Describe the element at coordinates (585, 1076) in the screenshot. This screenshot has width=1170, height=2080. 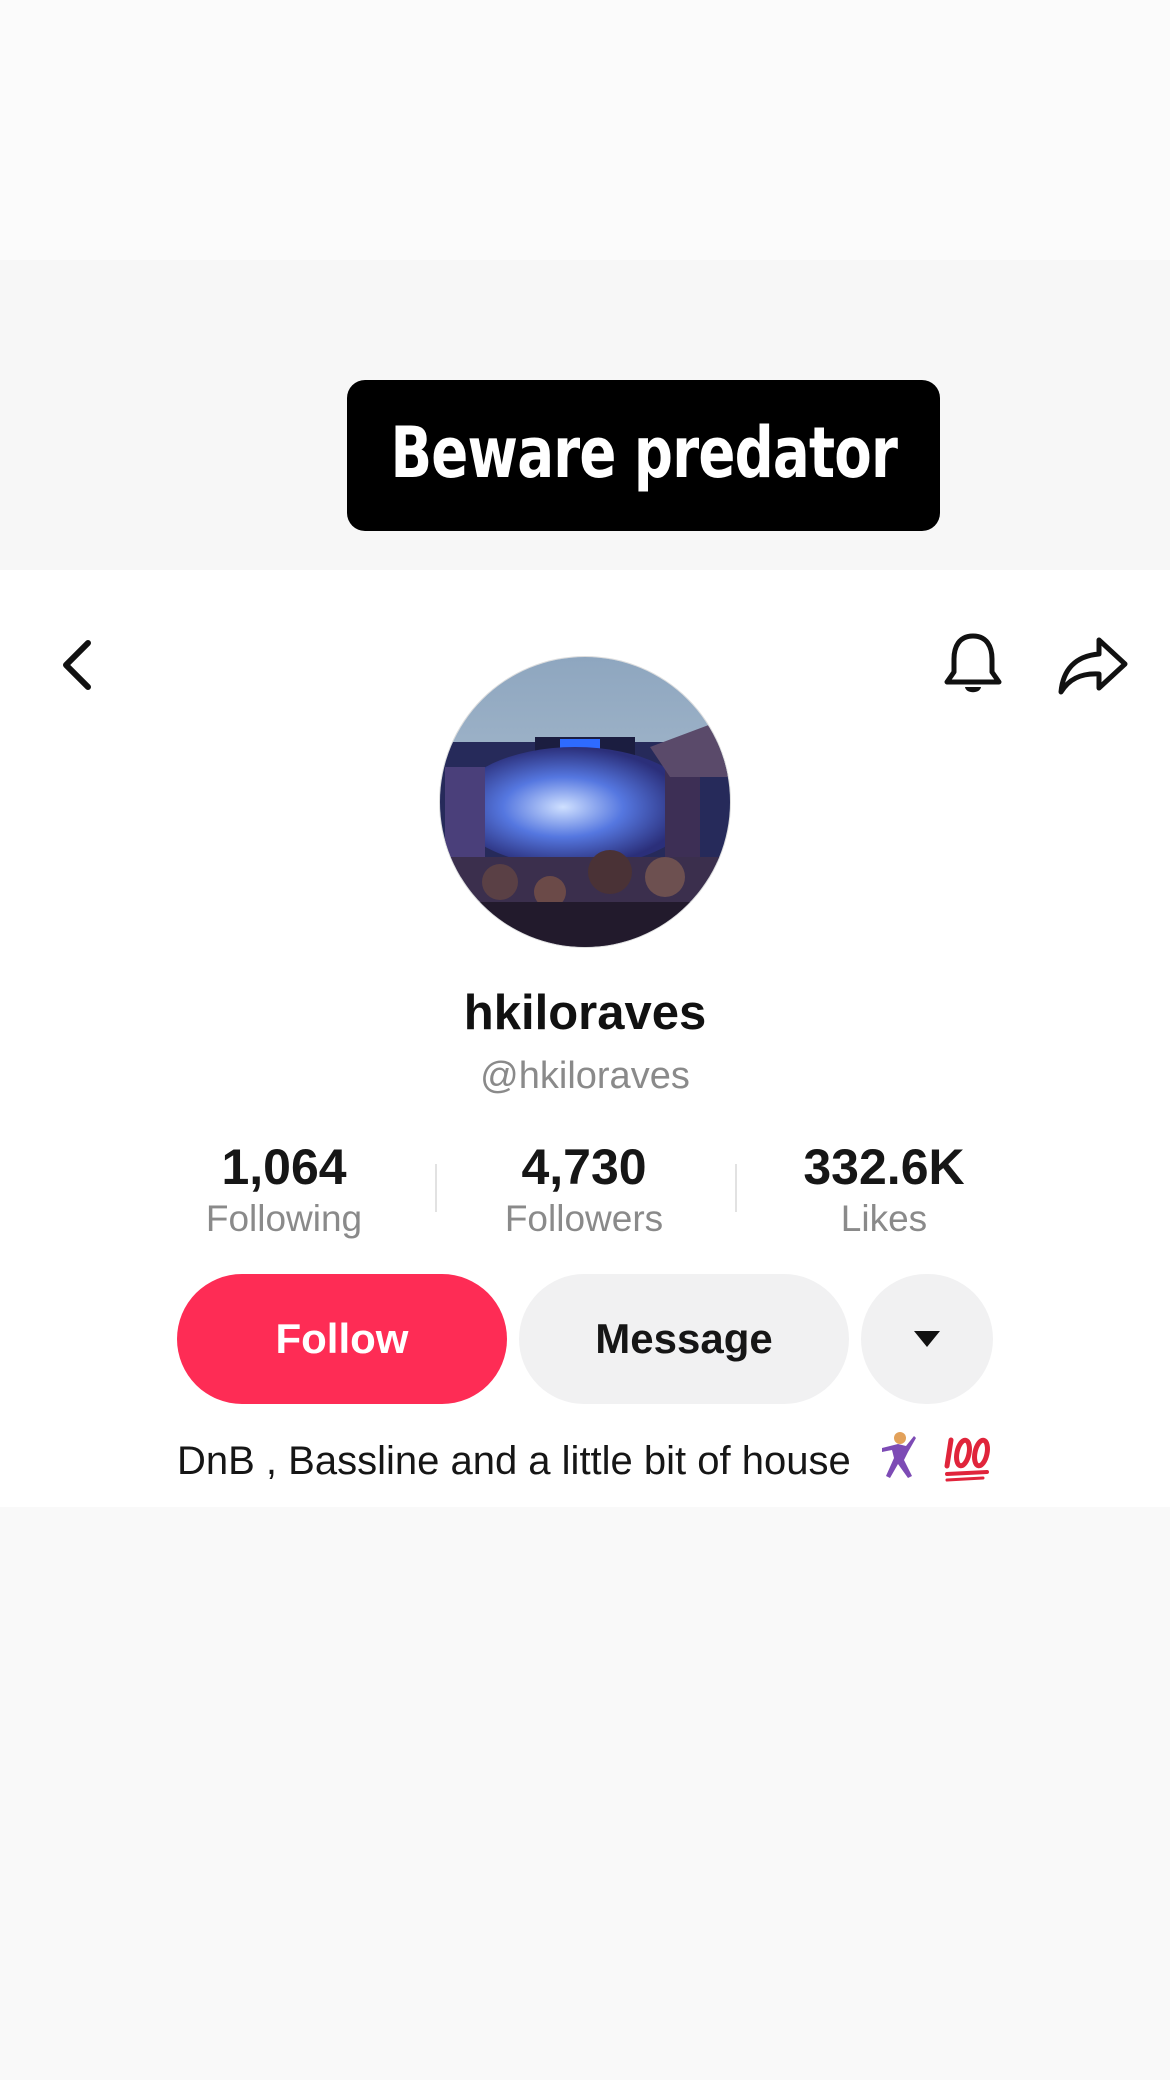
I see `username-handle: @hkiloraves` at that location.